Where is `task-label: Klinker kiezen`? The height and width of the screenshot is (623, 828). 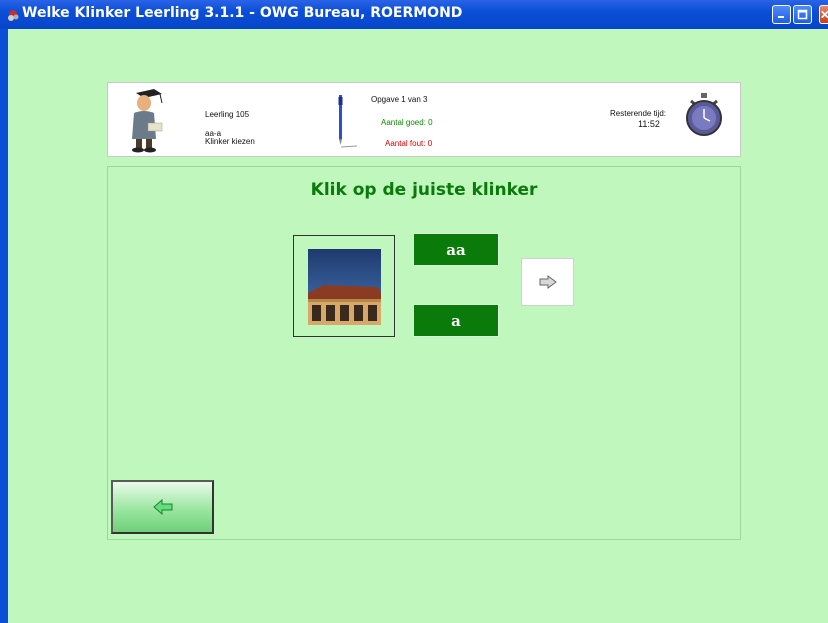 task-label: Klinker kiezen is located at coordinates (230, 141).